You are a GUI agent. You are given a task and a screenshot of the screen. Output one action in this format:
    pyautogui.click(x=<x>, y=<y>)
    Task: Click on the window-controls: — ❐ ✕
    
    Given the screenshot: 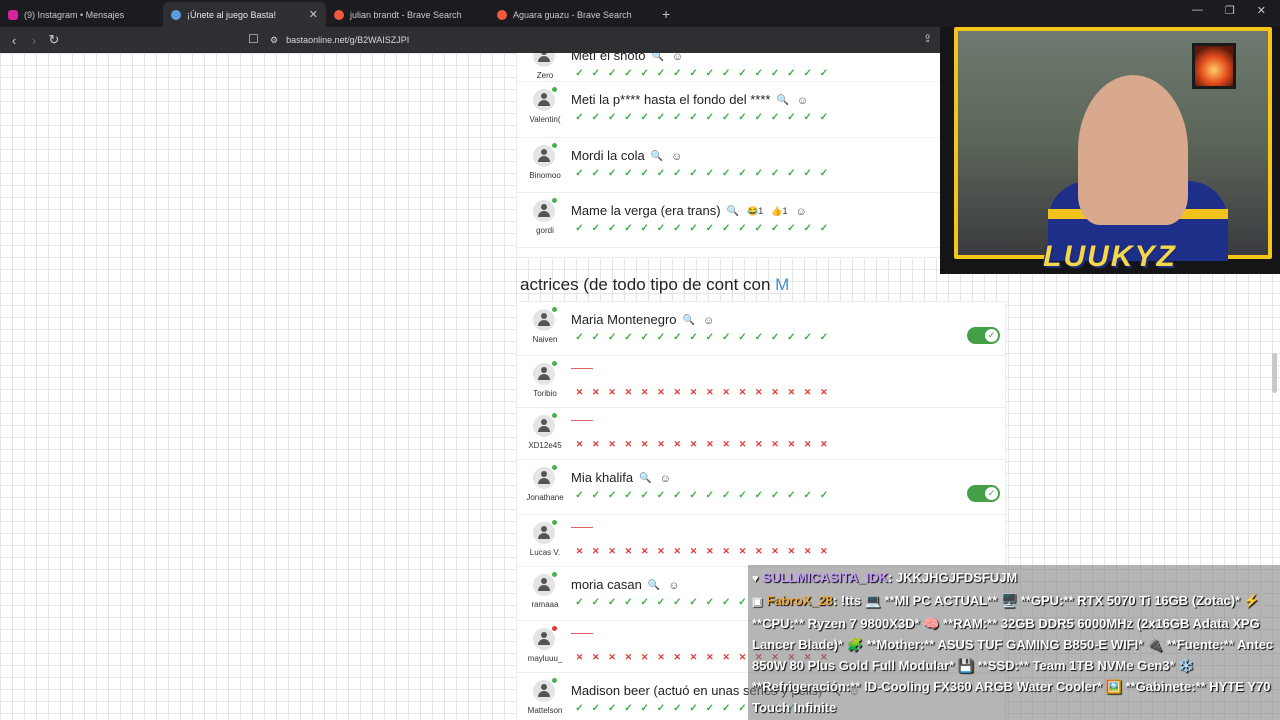 What is the action you would take?
    pyautogui.click(x=1236, y=10)
    